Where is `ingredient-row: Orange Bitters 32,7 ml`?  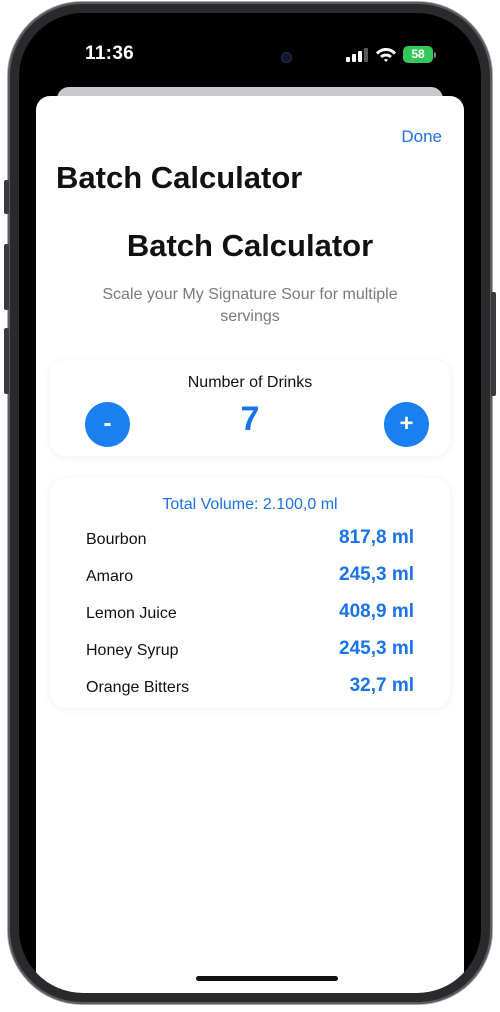 ingredient-row: Orange Bitters 32,7 ml is located at coordinates (250, 688).